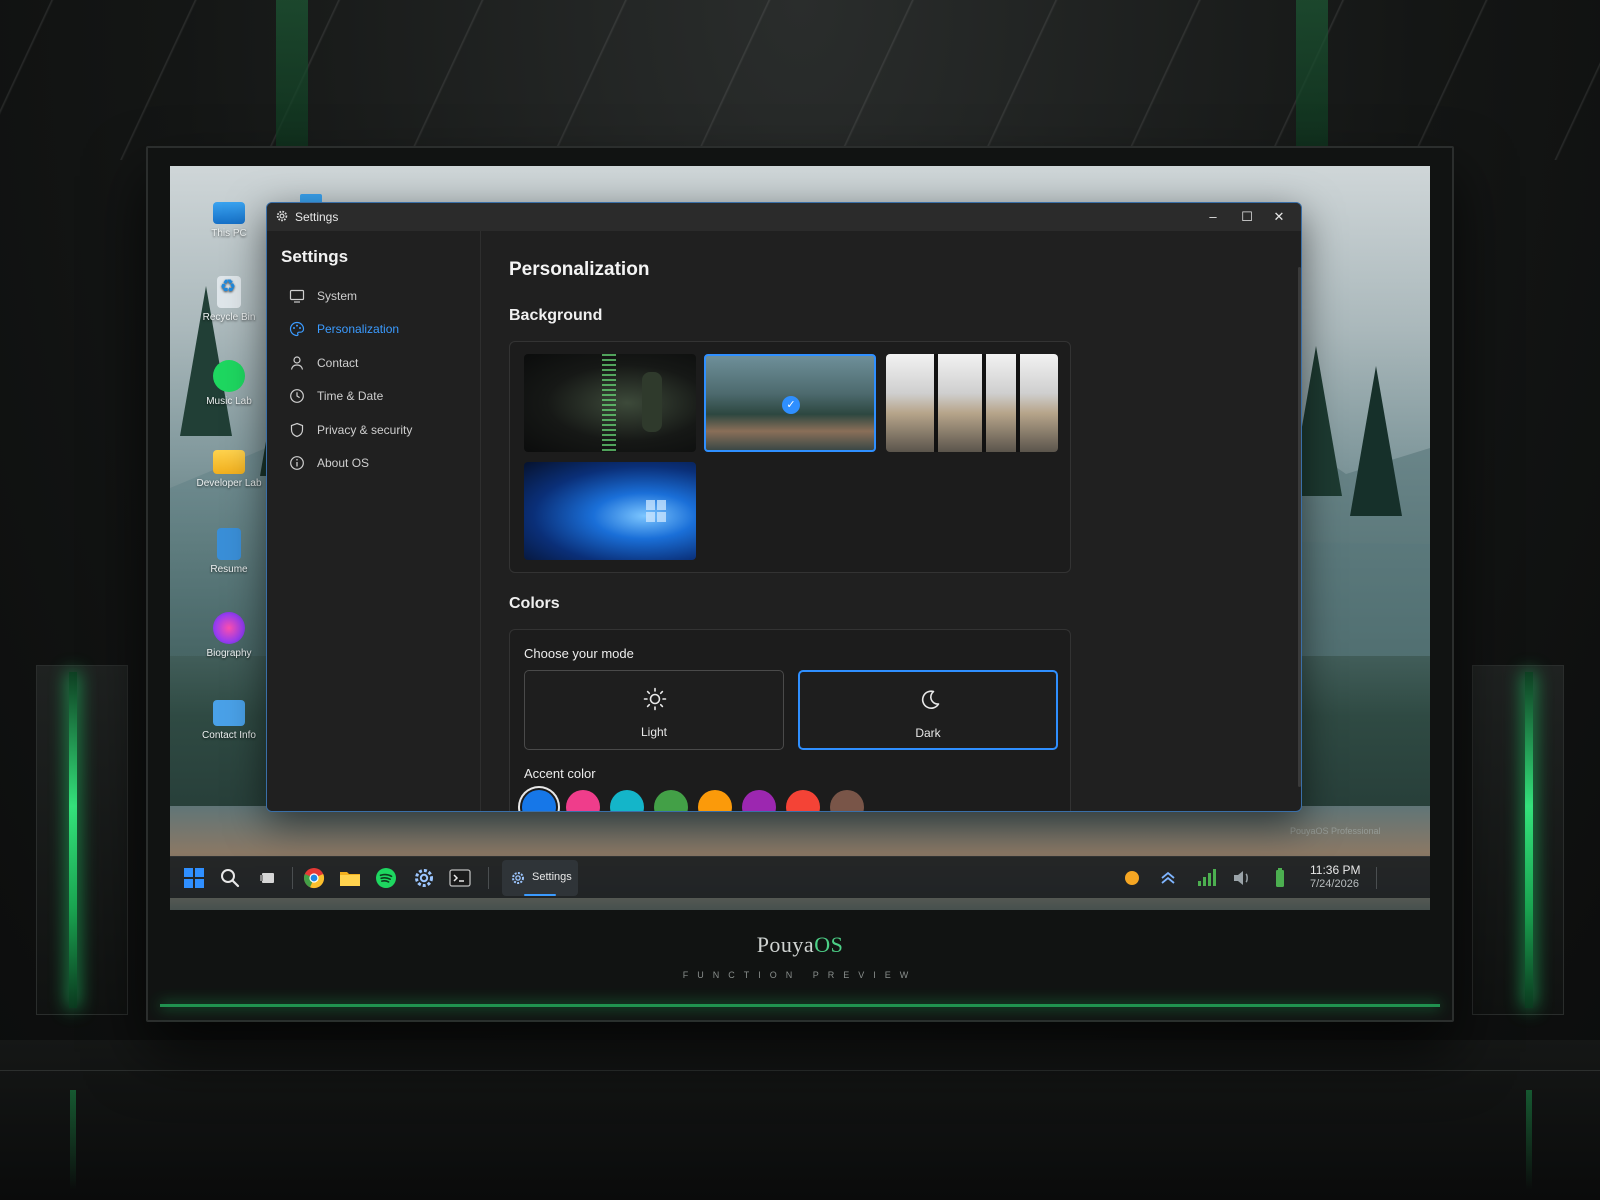 The height and width of the screenshot is (1200, 1600). I want to click on taskbar-clock: 11:36 PM 7/24/2026, so click(1335, 877).